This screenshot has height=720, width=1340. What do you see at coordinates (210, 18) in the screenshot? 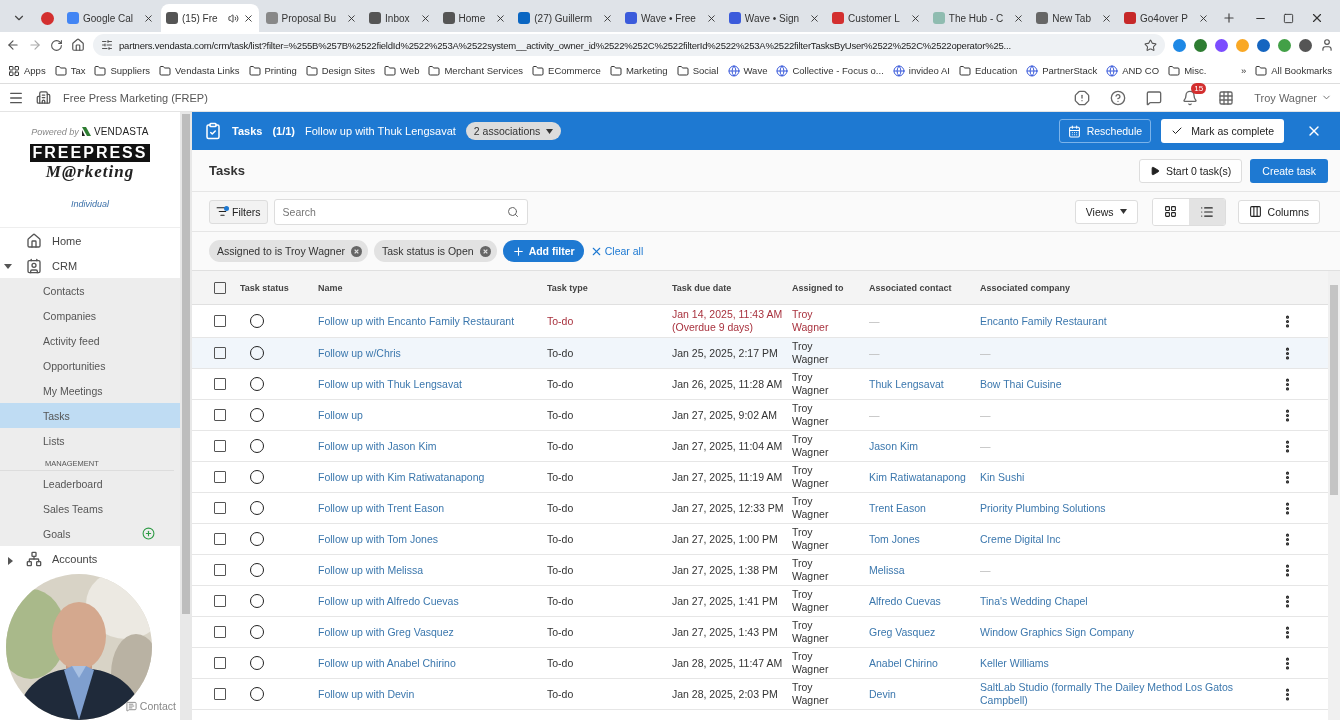
I see `browser-tab: (15) Fre` at bounding box center [210, 18].